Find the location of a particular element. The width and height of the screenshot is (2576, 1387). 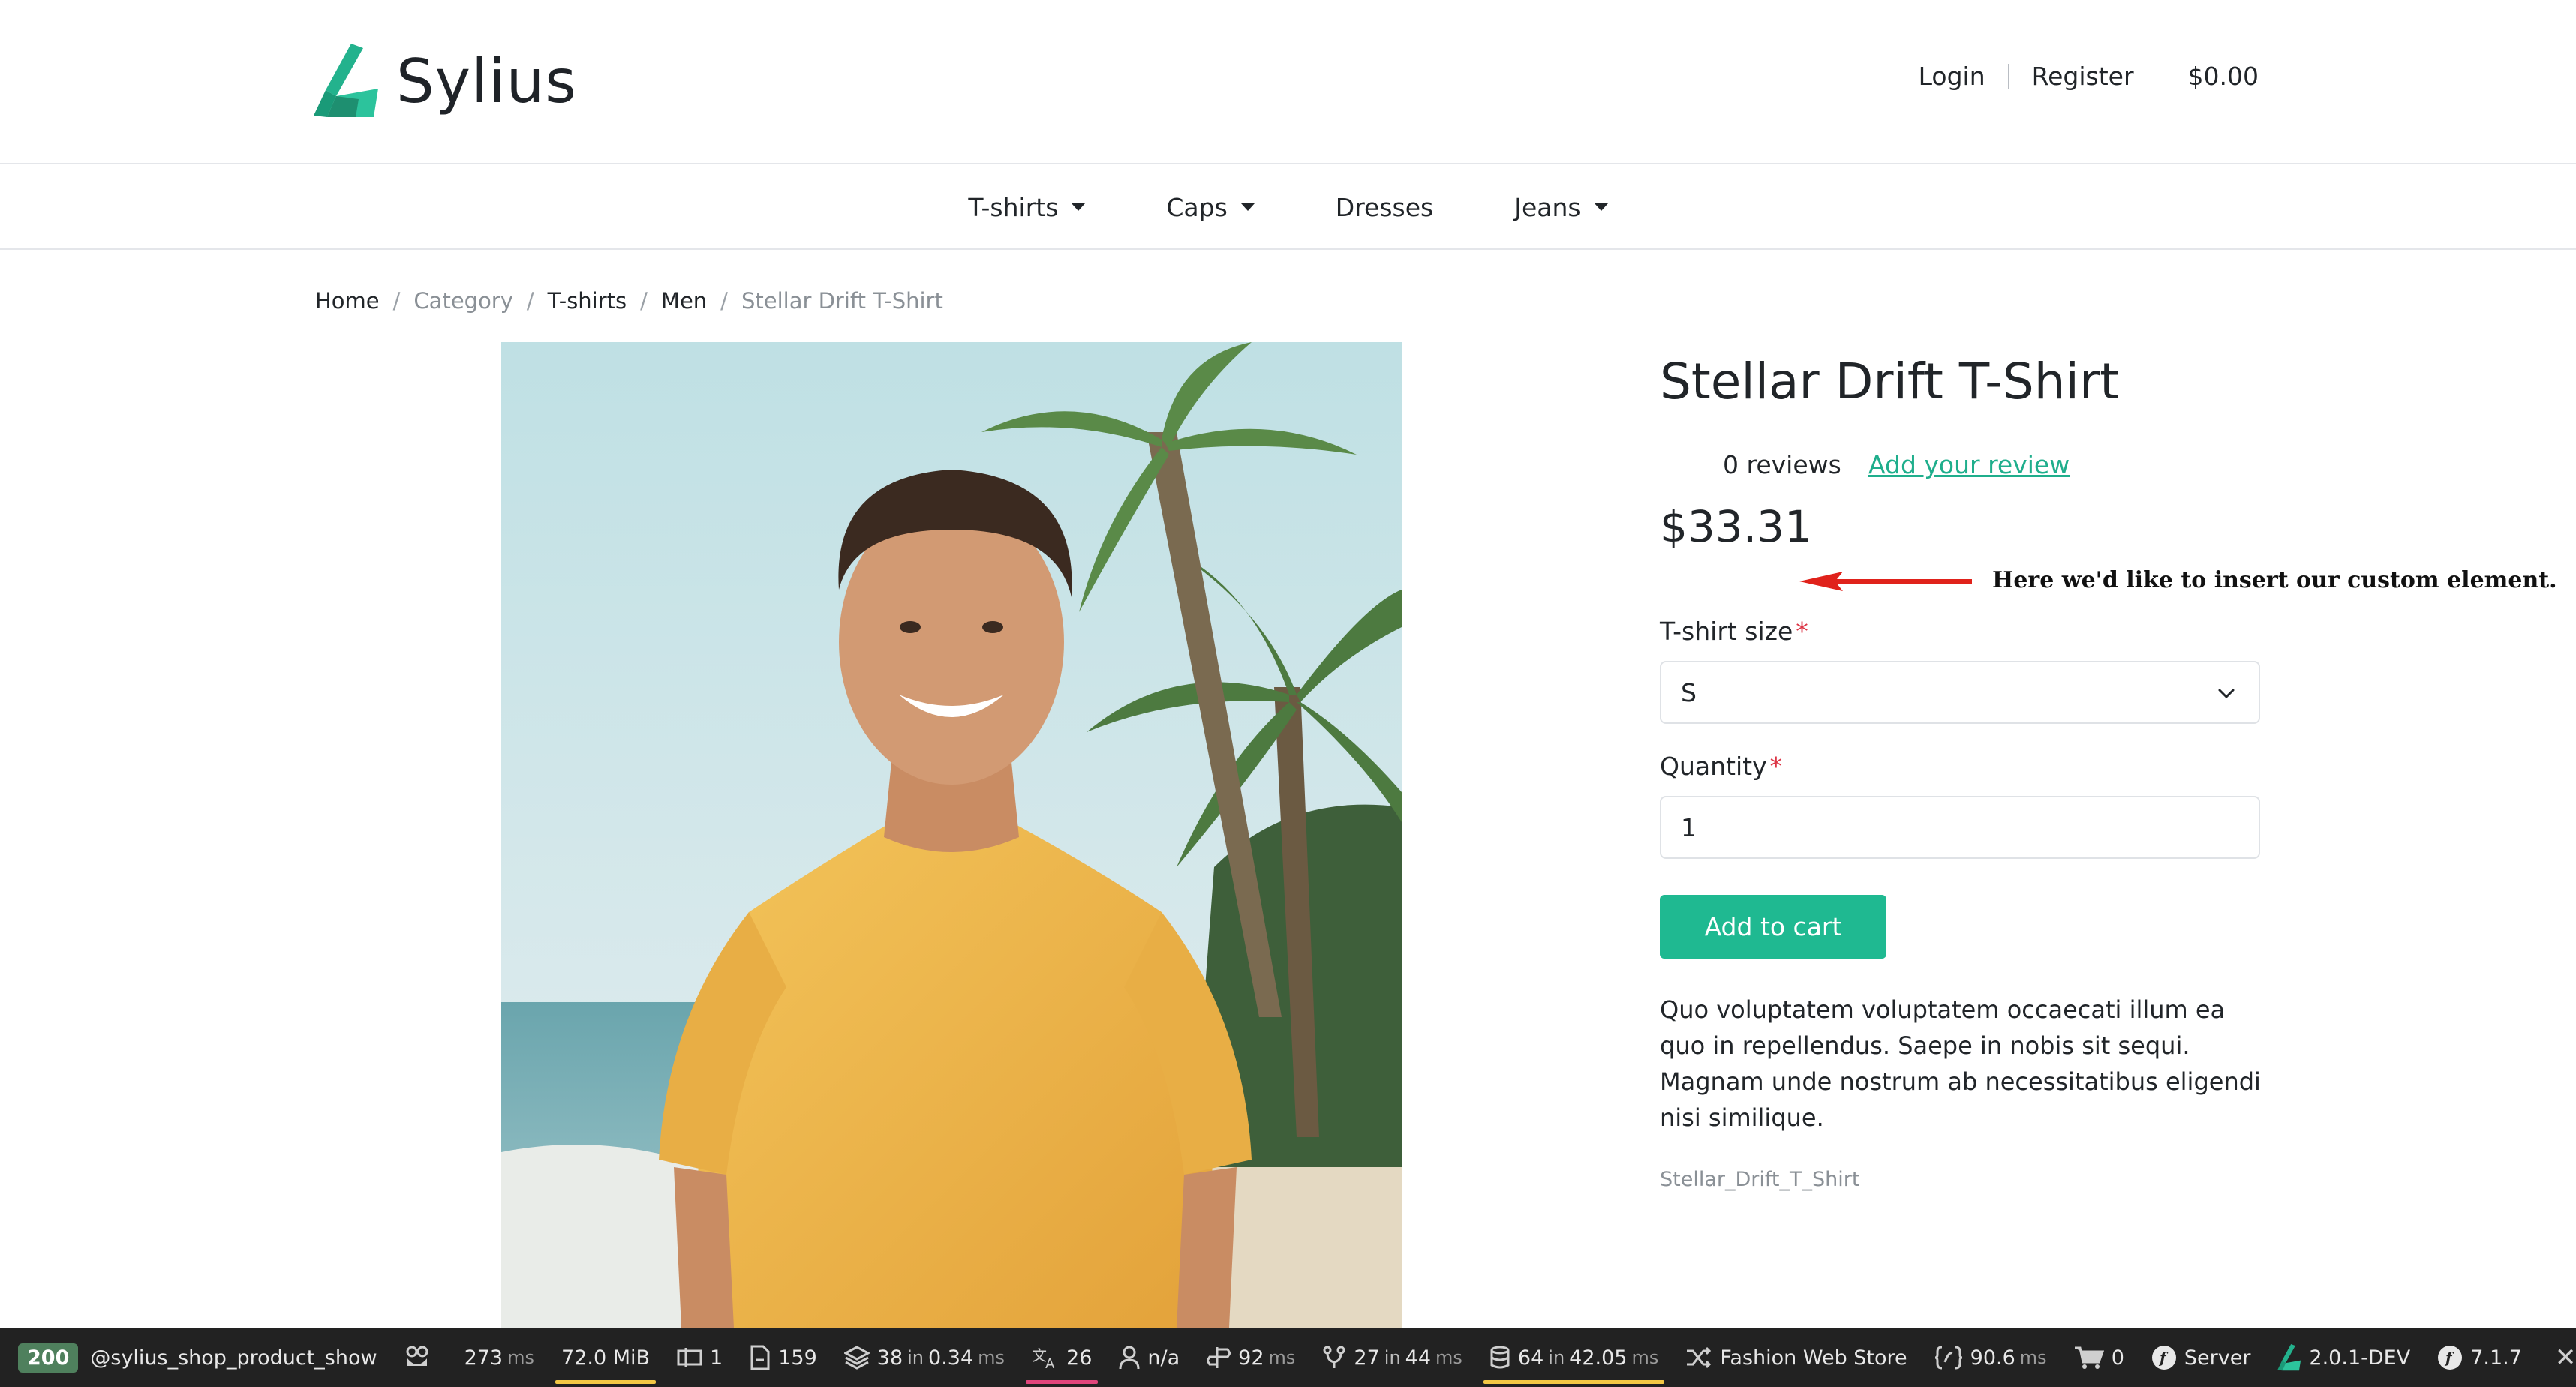

workflow-time: 44 is located at coordinates (1418, 1358).